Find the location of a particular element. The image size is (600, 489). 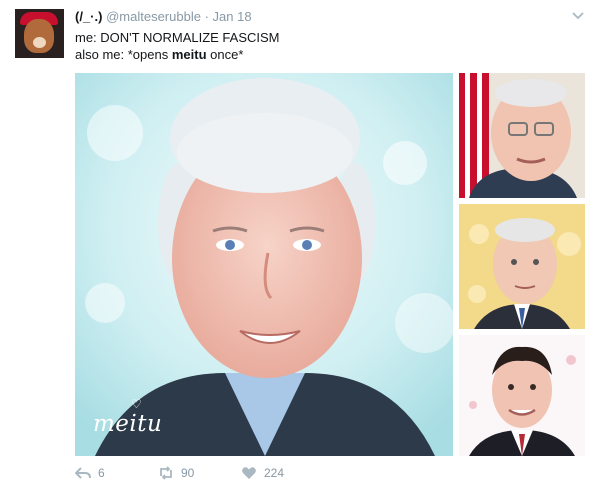

tweet-line-2-prefix: also me: *opens is located at coordinates (123, 54).